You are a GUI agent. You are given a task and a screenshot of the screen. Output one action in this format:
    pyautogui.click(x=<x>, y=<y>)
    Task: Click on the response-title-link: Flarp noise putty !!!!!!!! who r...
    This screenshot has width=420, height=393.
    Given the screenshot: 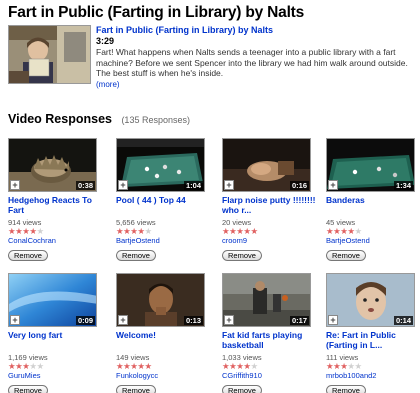 What is the action you would take?
    pyautogui.click(x=269, y=205)
    